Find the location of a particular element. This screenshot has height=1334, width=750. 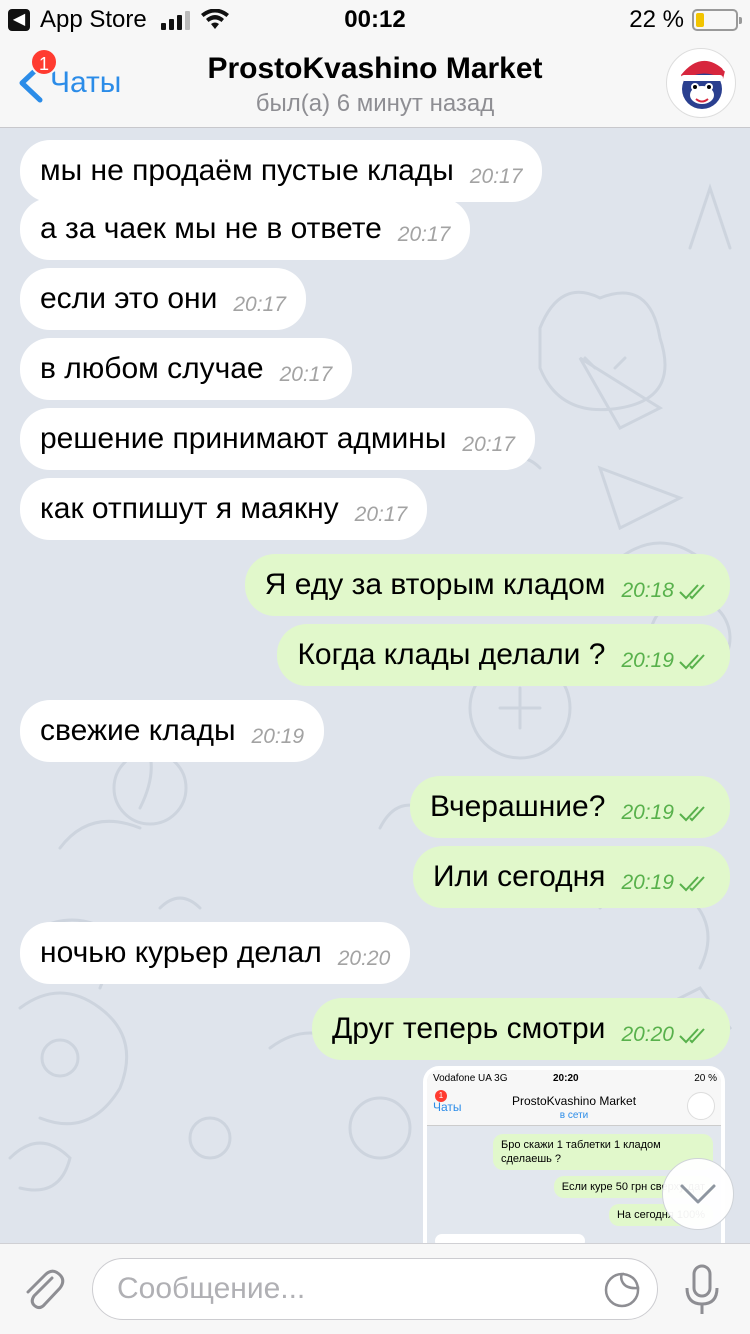

message-text: если это они is located at coordinates (129, 298).